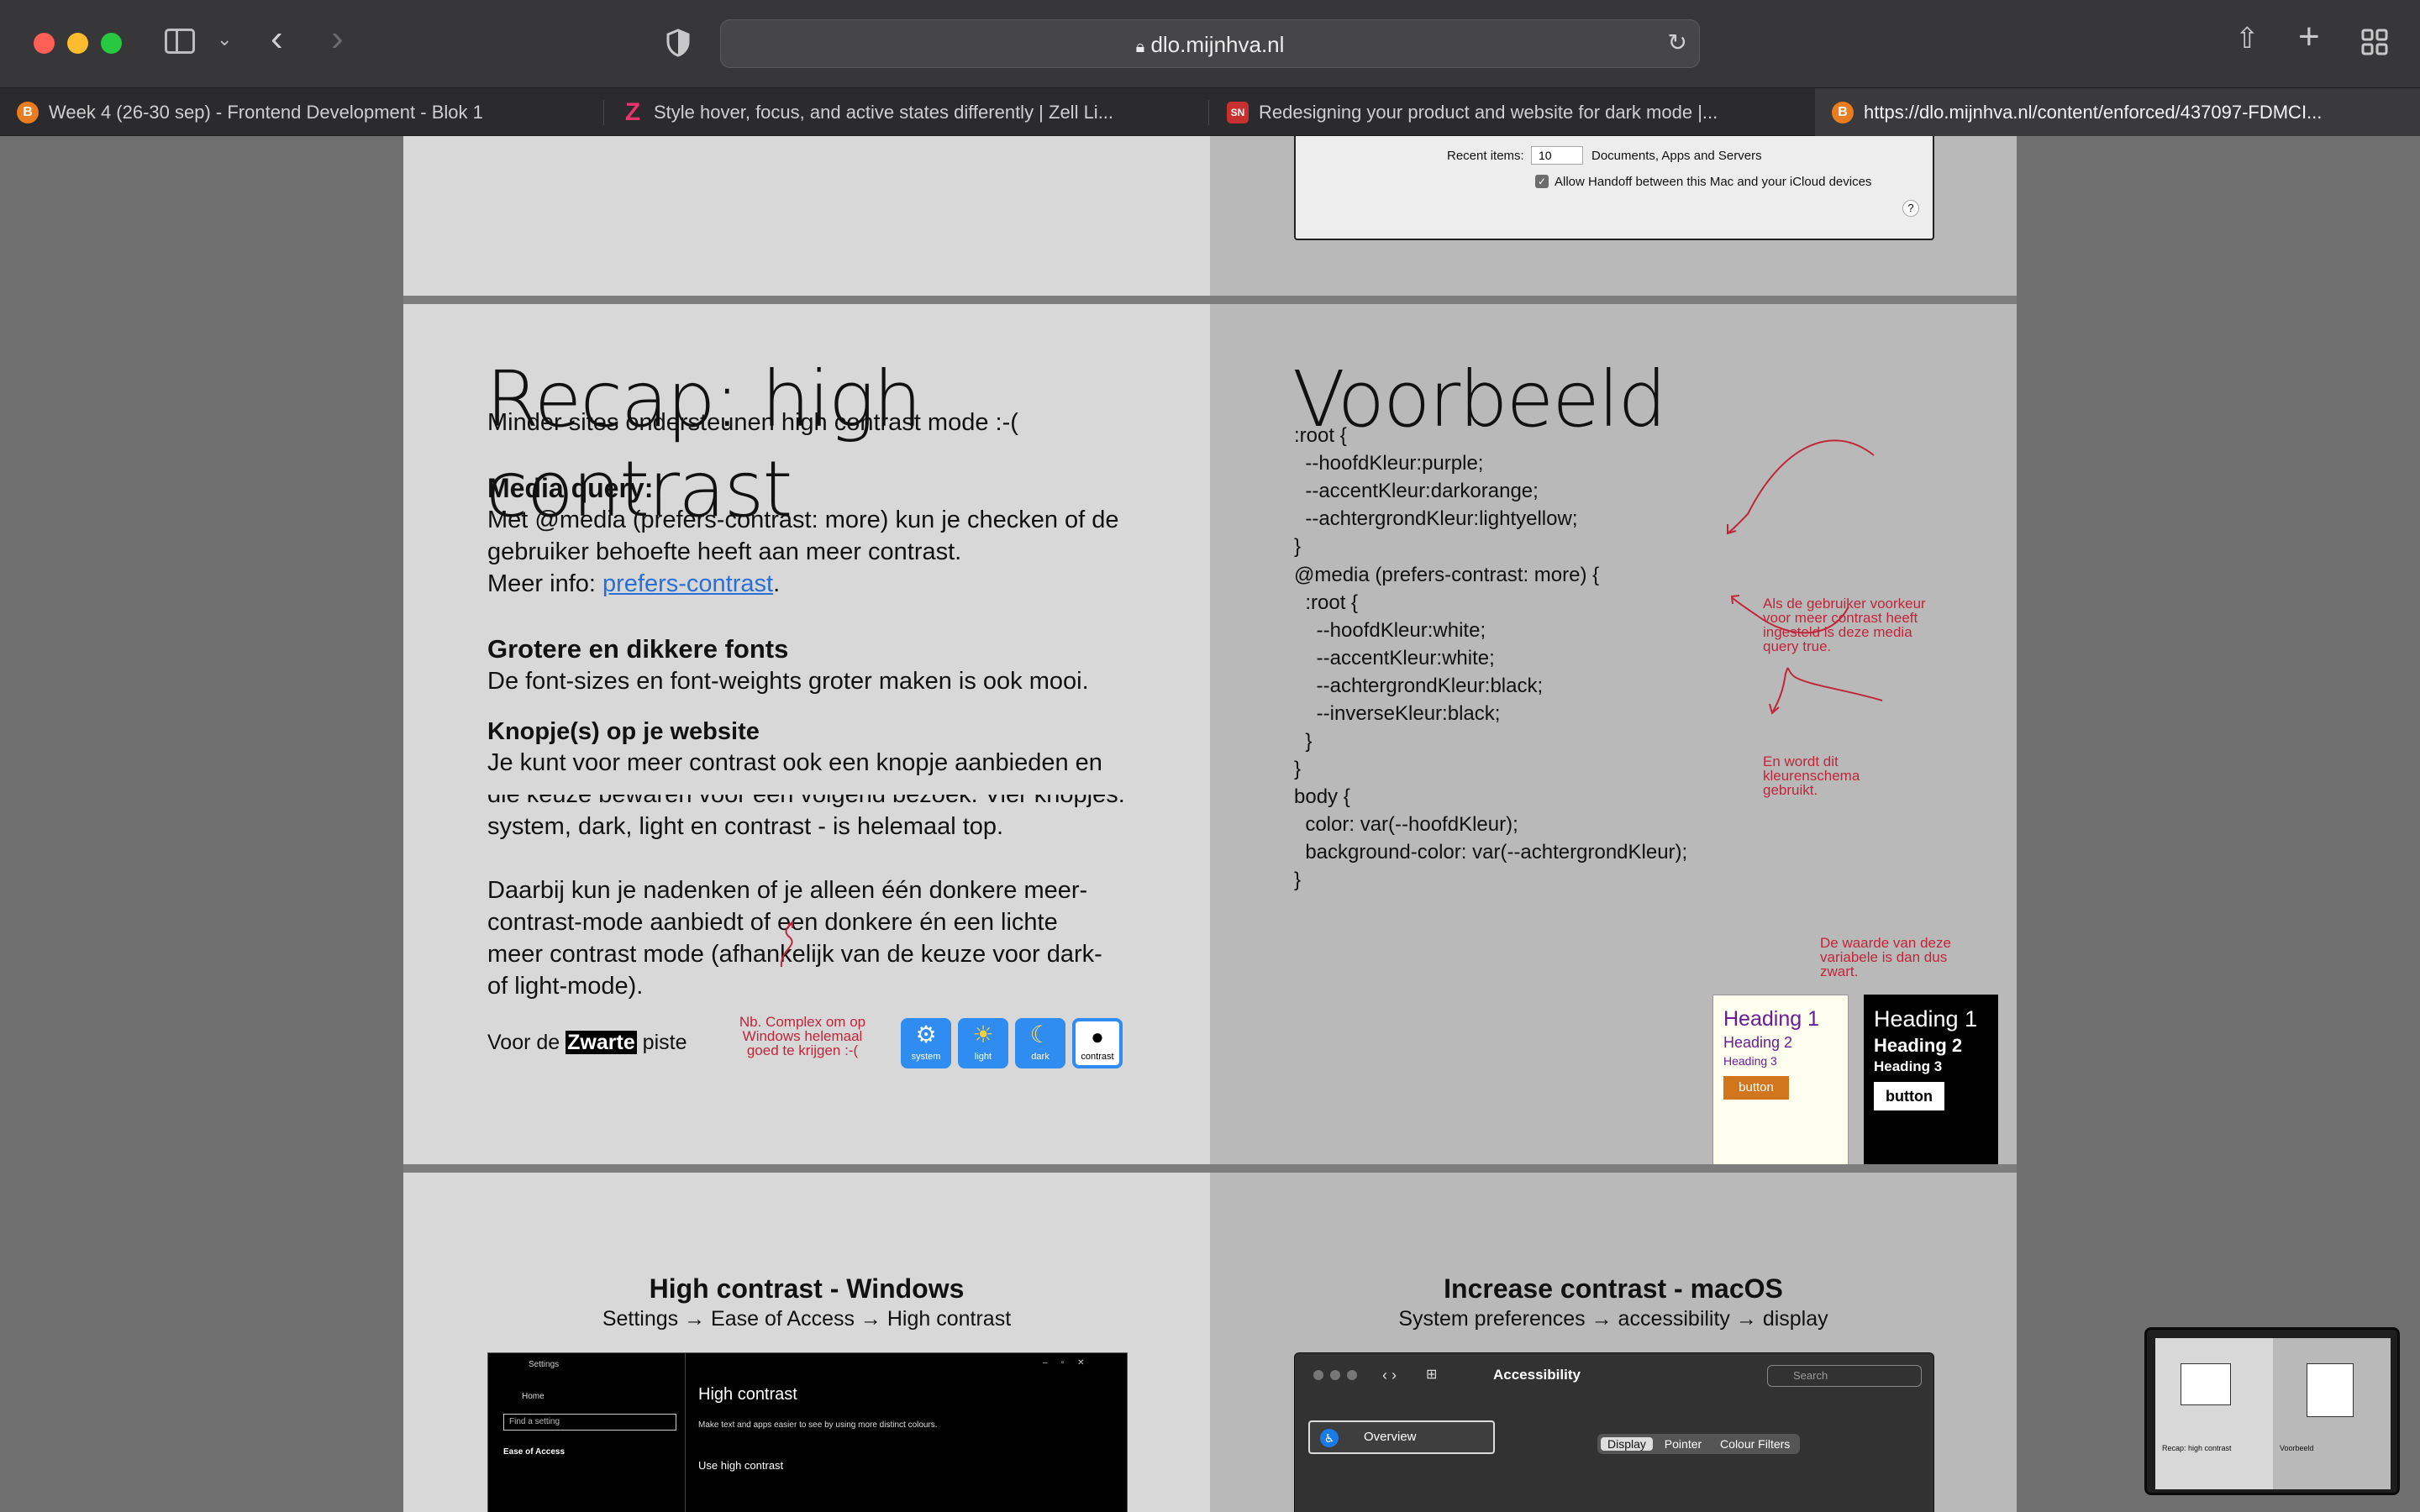 The image size is (2420, 1512). I want to click on tab-overview-icon, so click(2374, 42).